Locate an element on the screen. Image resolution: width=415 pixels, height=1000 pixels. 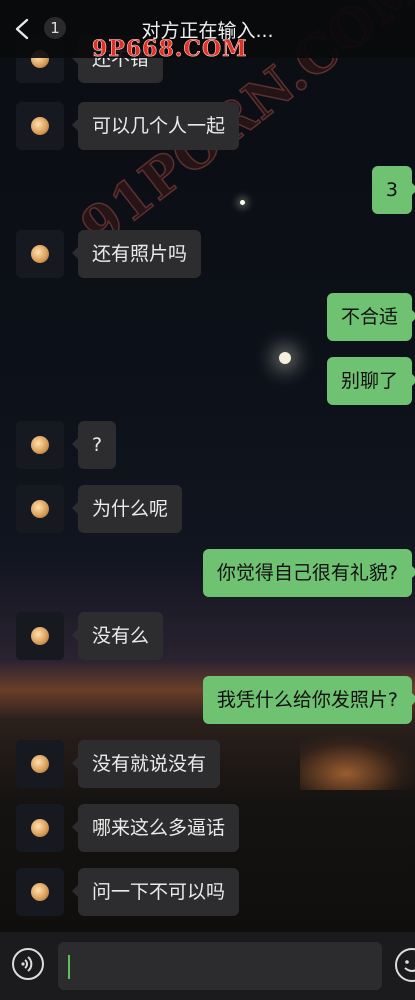
incoming-message: 哪来这么多逼话 is located at coordinates (155, 828).